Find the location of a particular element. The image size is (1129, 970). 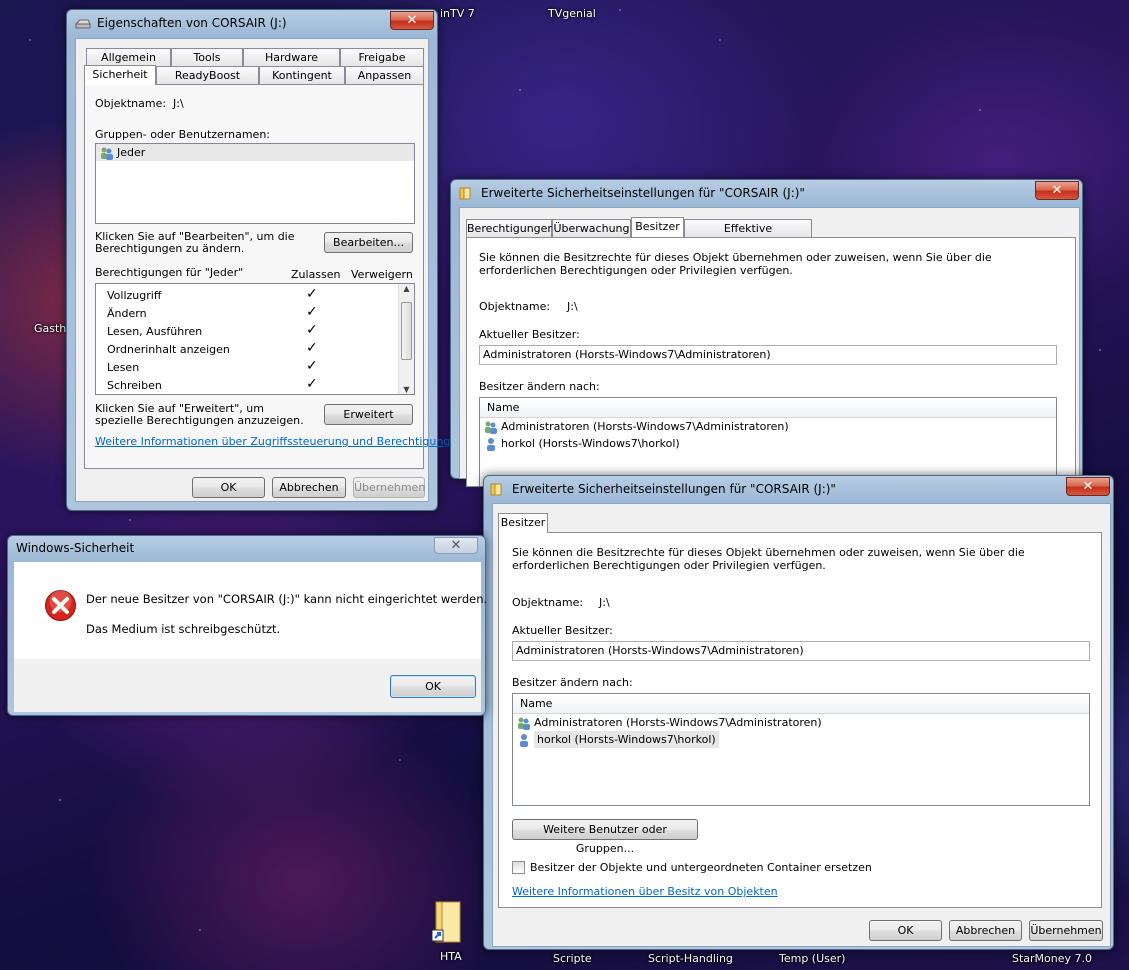

allow-column-header: Zulassen is located at coordinates (316, 274).